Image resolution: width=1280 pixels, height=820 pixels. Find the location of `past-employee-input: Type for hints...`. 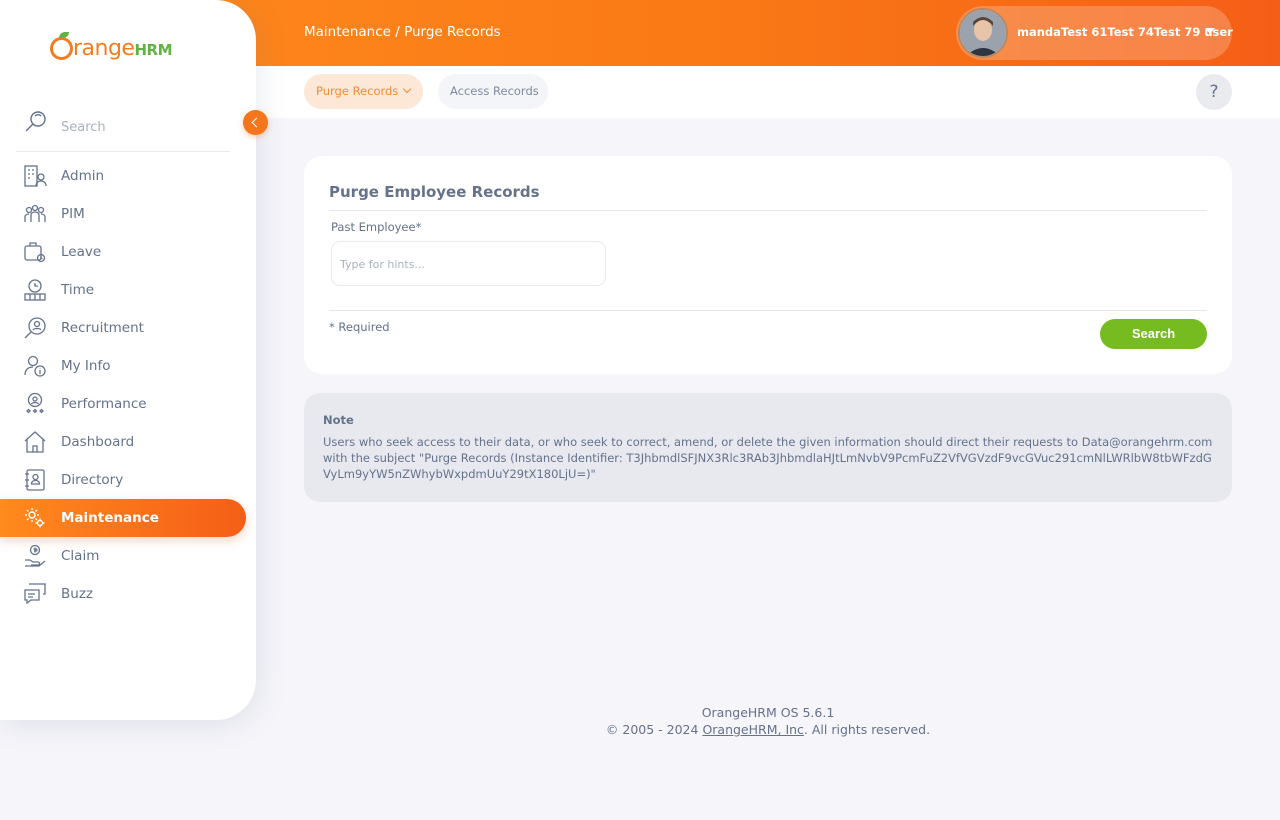

past-employee-input: Type for hints... is located at coordinates (468, 263).